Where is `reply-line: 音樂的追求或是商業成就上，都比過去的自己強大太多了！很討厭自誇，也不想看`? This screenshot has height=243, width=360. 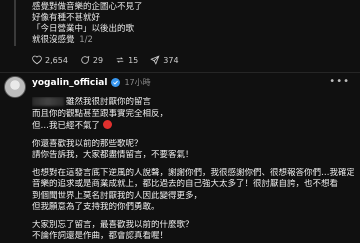
reply-line: 音樂的追求或是商業成就上，都比過去的自己強大太多了！很討厭自誇，也不想看 is located at coordinates (185, 184).